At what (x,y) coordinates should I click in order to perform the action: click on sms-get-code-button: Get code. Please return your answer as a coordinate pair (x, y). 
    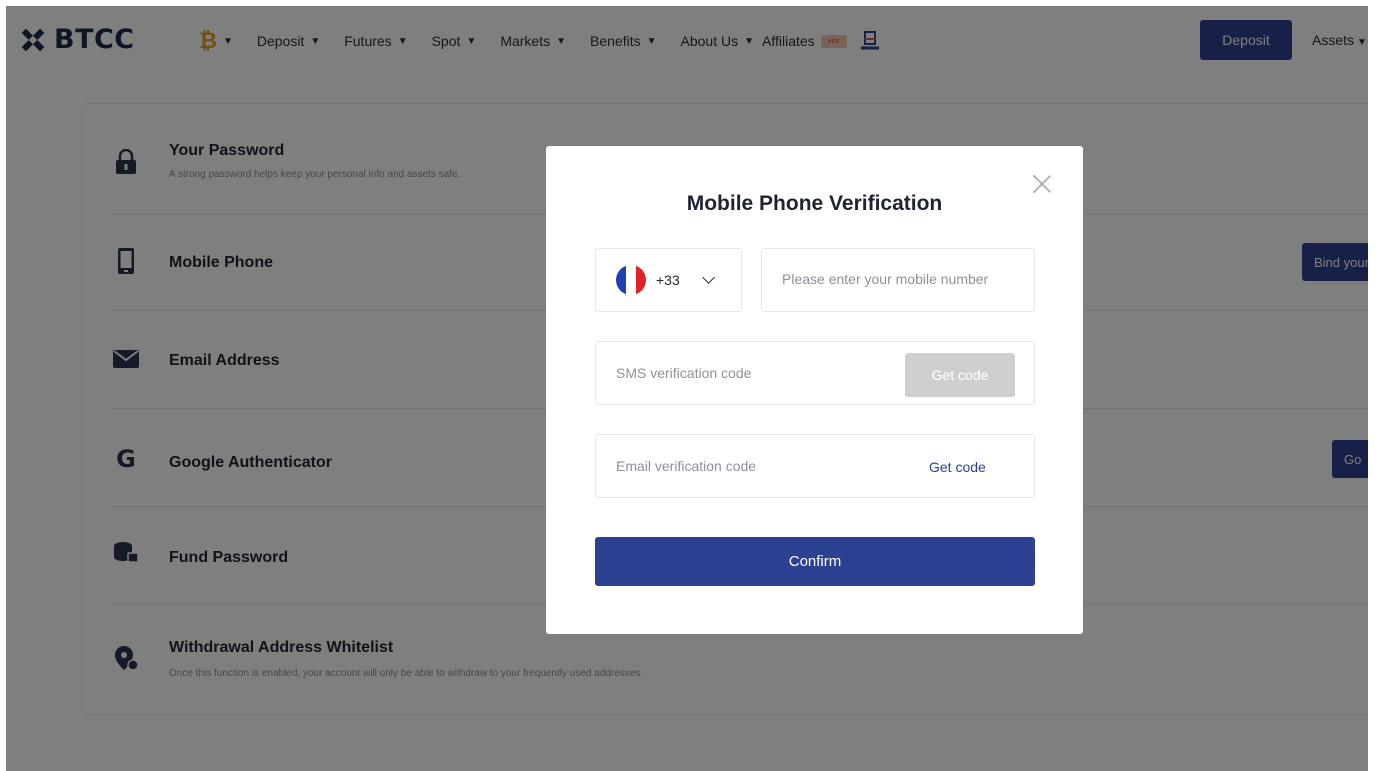
    Looking at the image, I should click on (960, 375).